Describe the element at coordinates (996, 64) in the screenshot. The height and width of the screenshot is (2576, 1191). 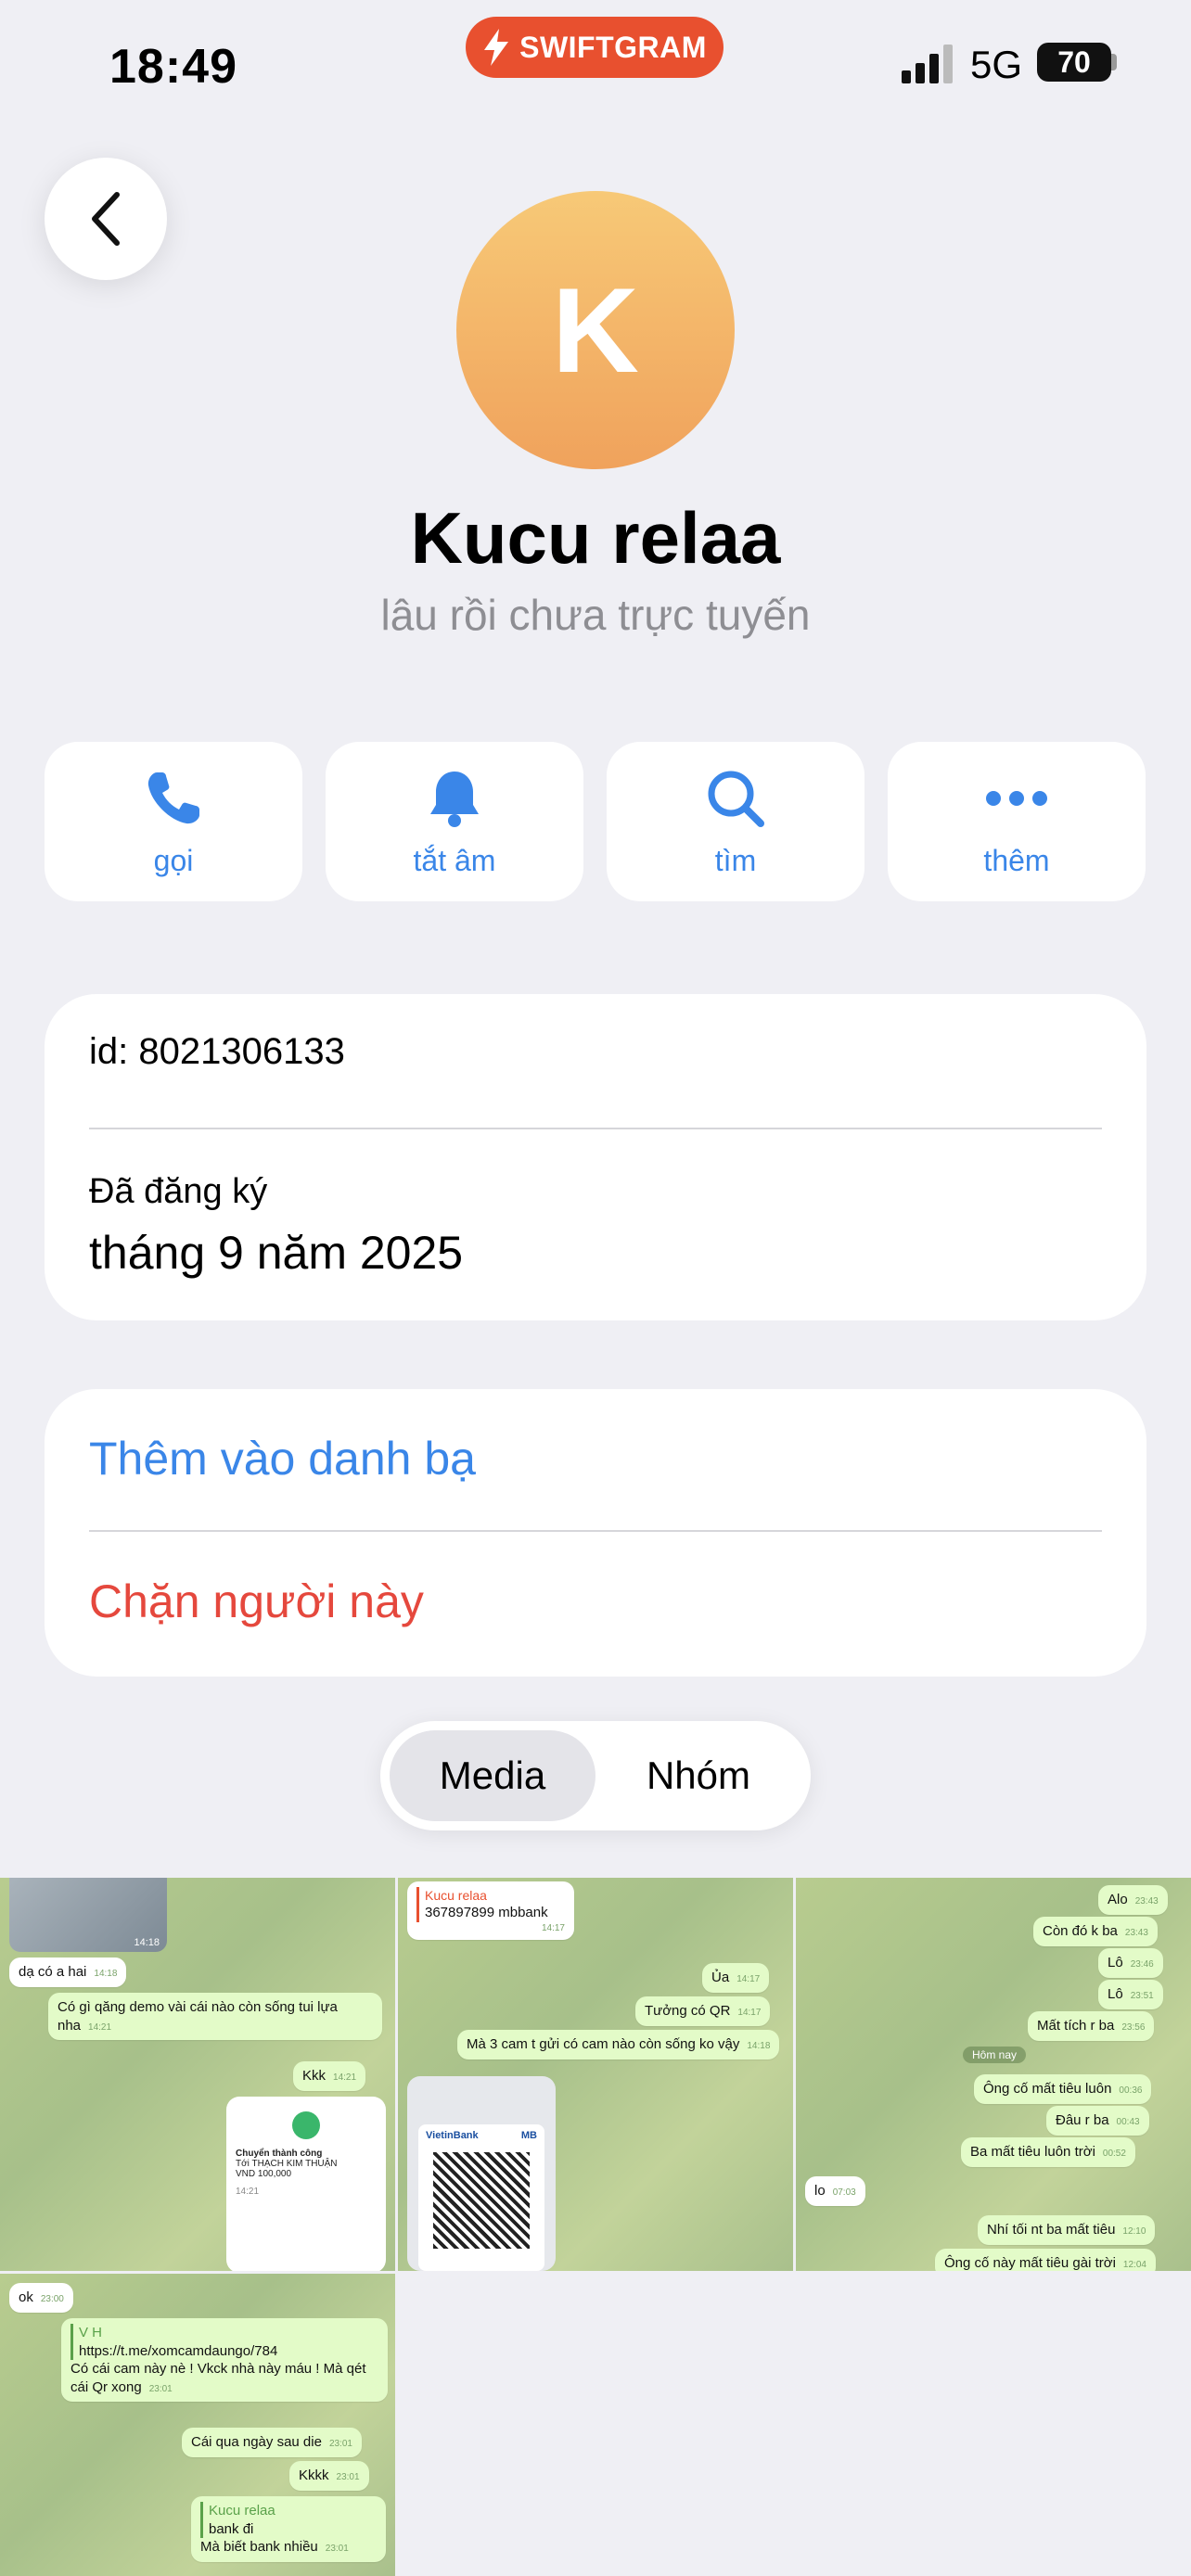
I see `network-label: 5G` at that location.